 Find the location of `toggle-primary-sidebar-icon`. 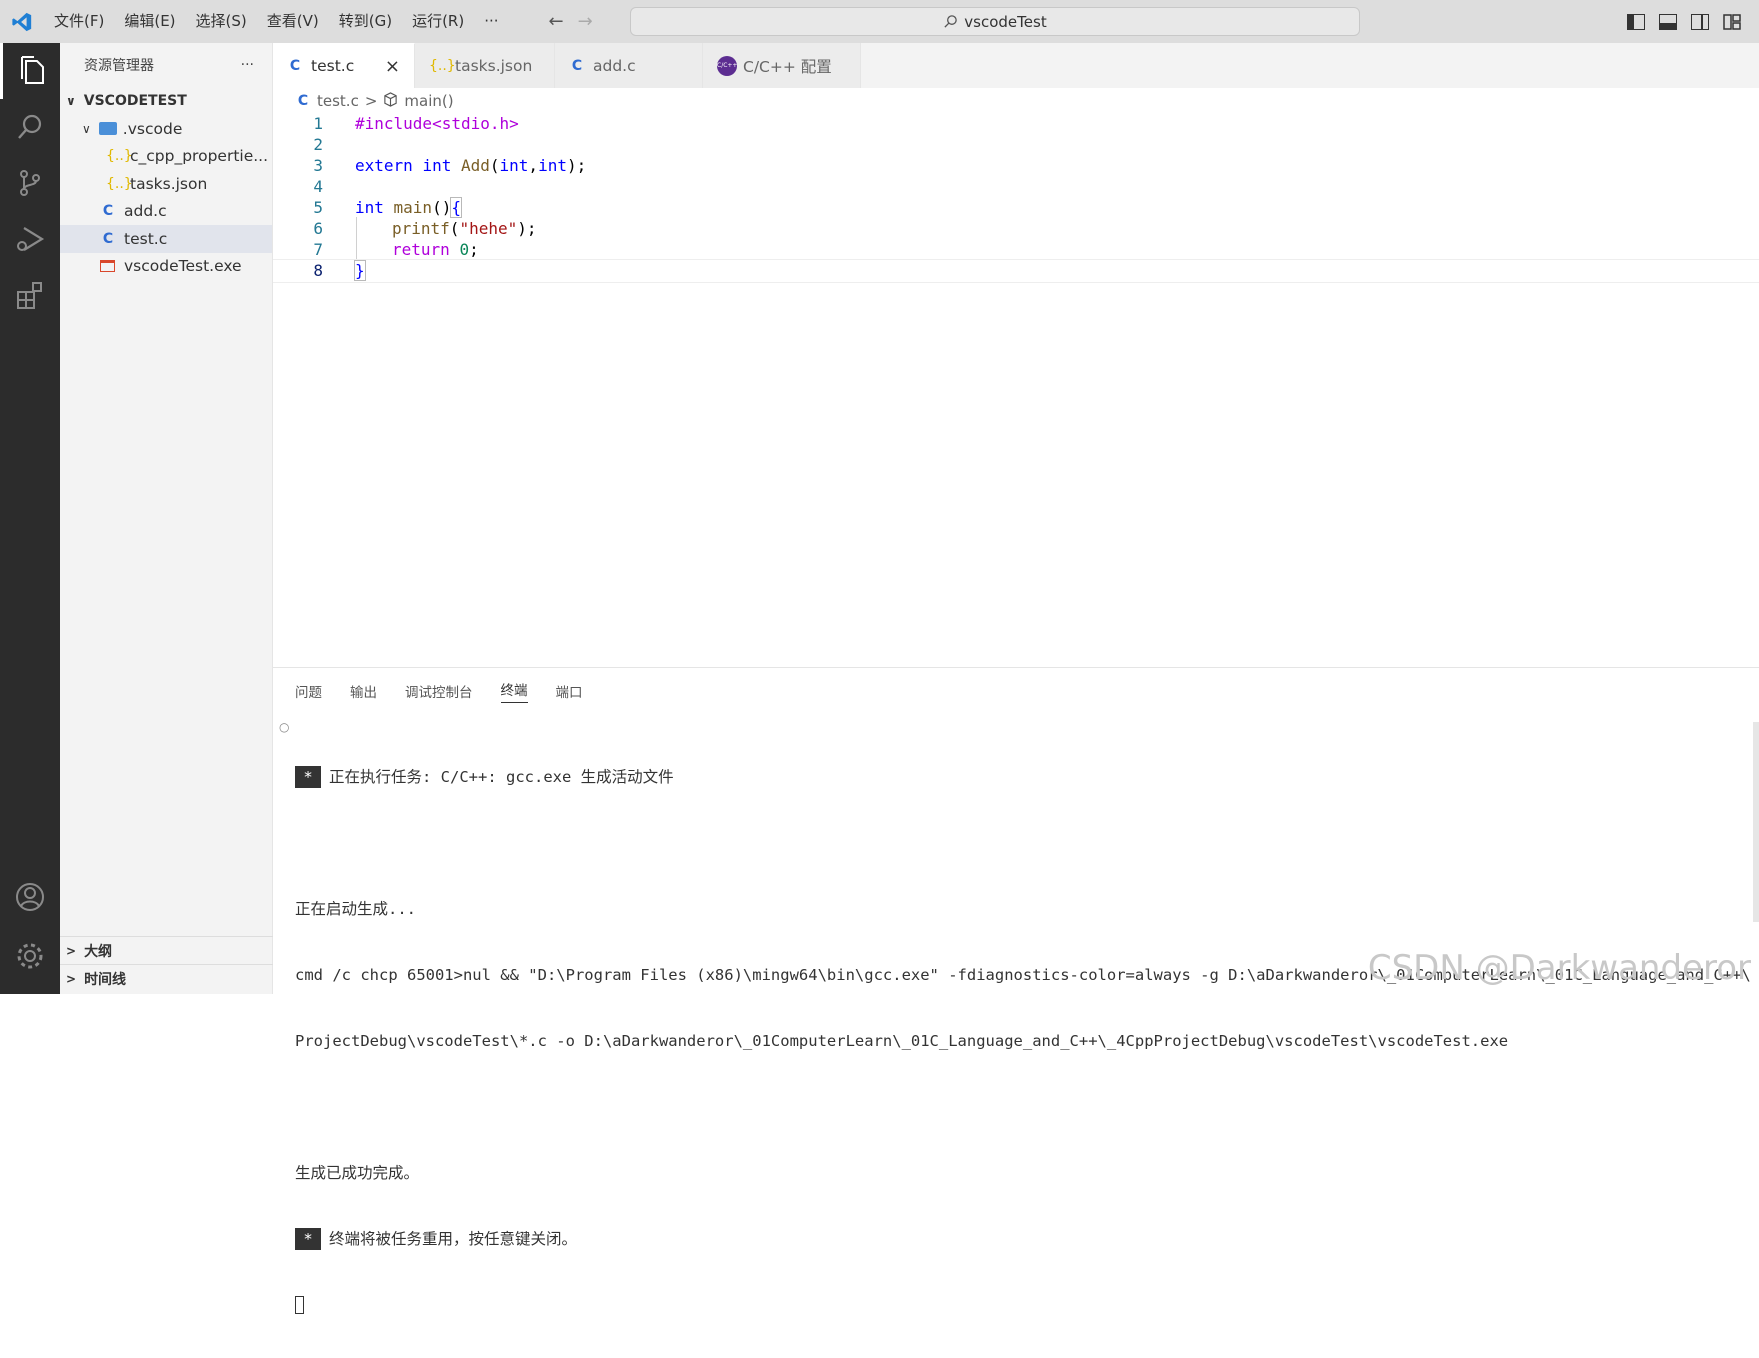

toggle-primary-sidebar-icon is located at coordinates (1636, 21).